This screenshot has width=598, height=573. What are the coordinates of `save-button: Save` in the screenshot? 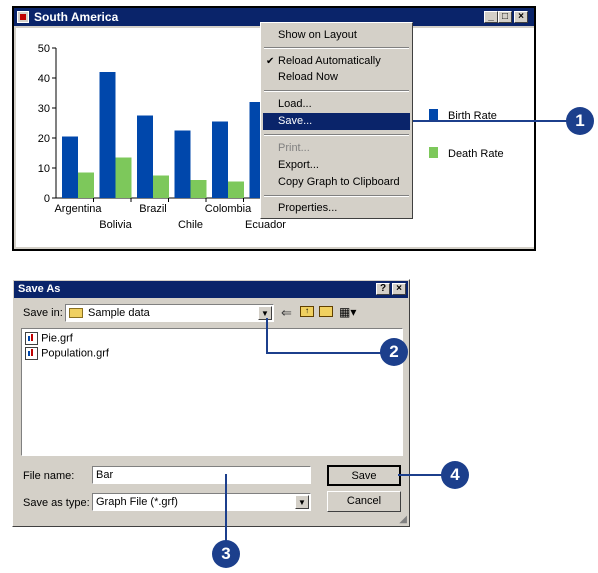 It's located at (364, 475).